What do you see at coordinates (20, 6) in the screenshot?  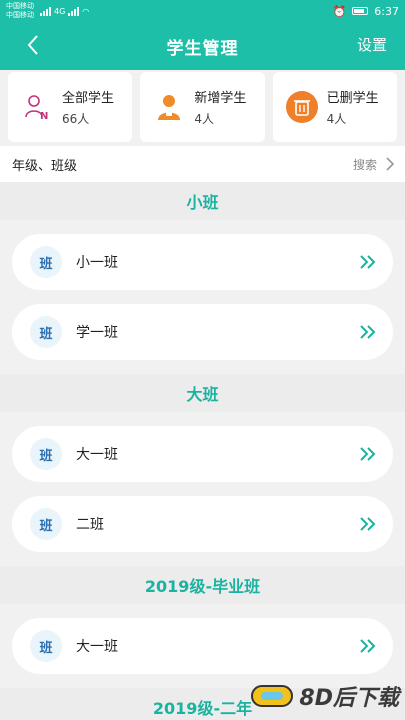 I see `carrier-1: 中国移动` at bounding box center [20, 6].